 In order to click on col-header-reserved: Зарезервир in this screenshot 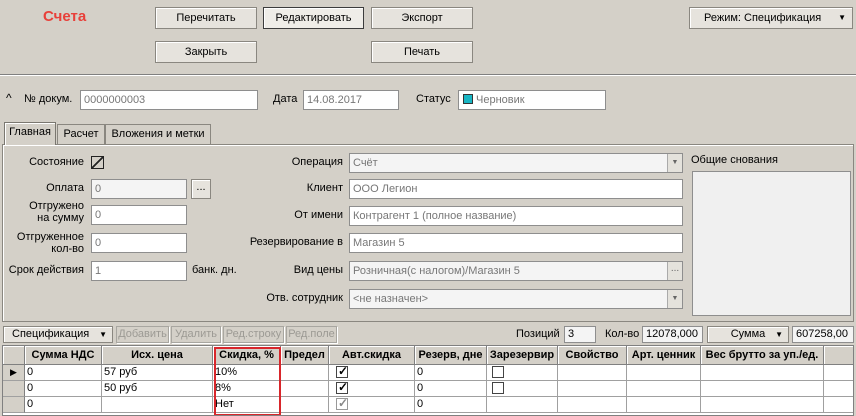, I will do `click(522, 355)`.